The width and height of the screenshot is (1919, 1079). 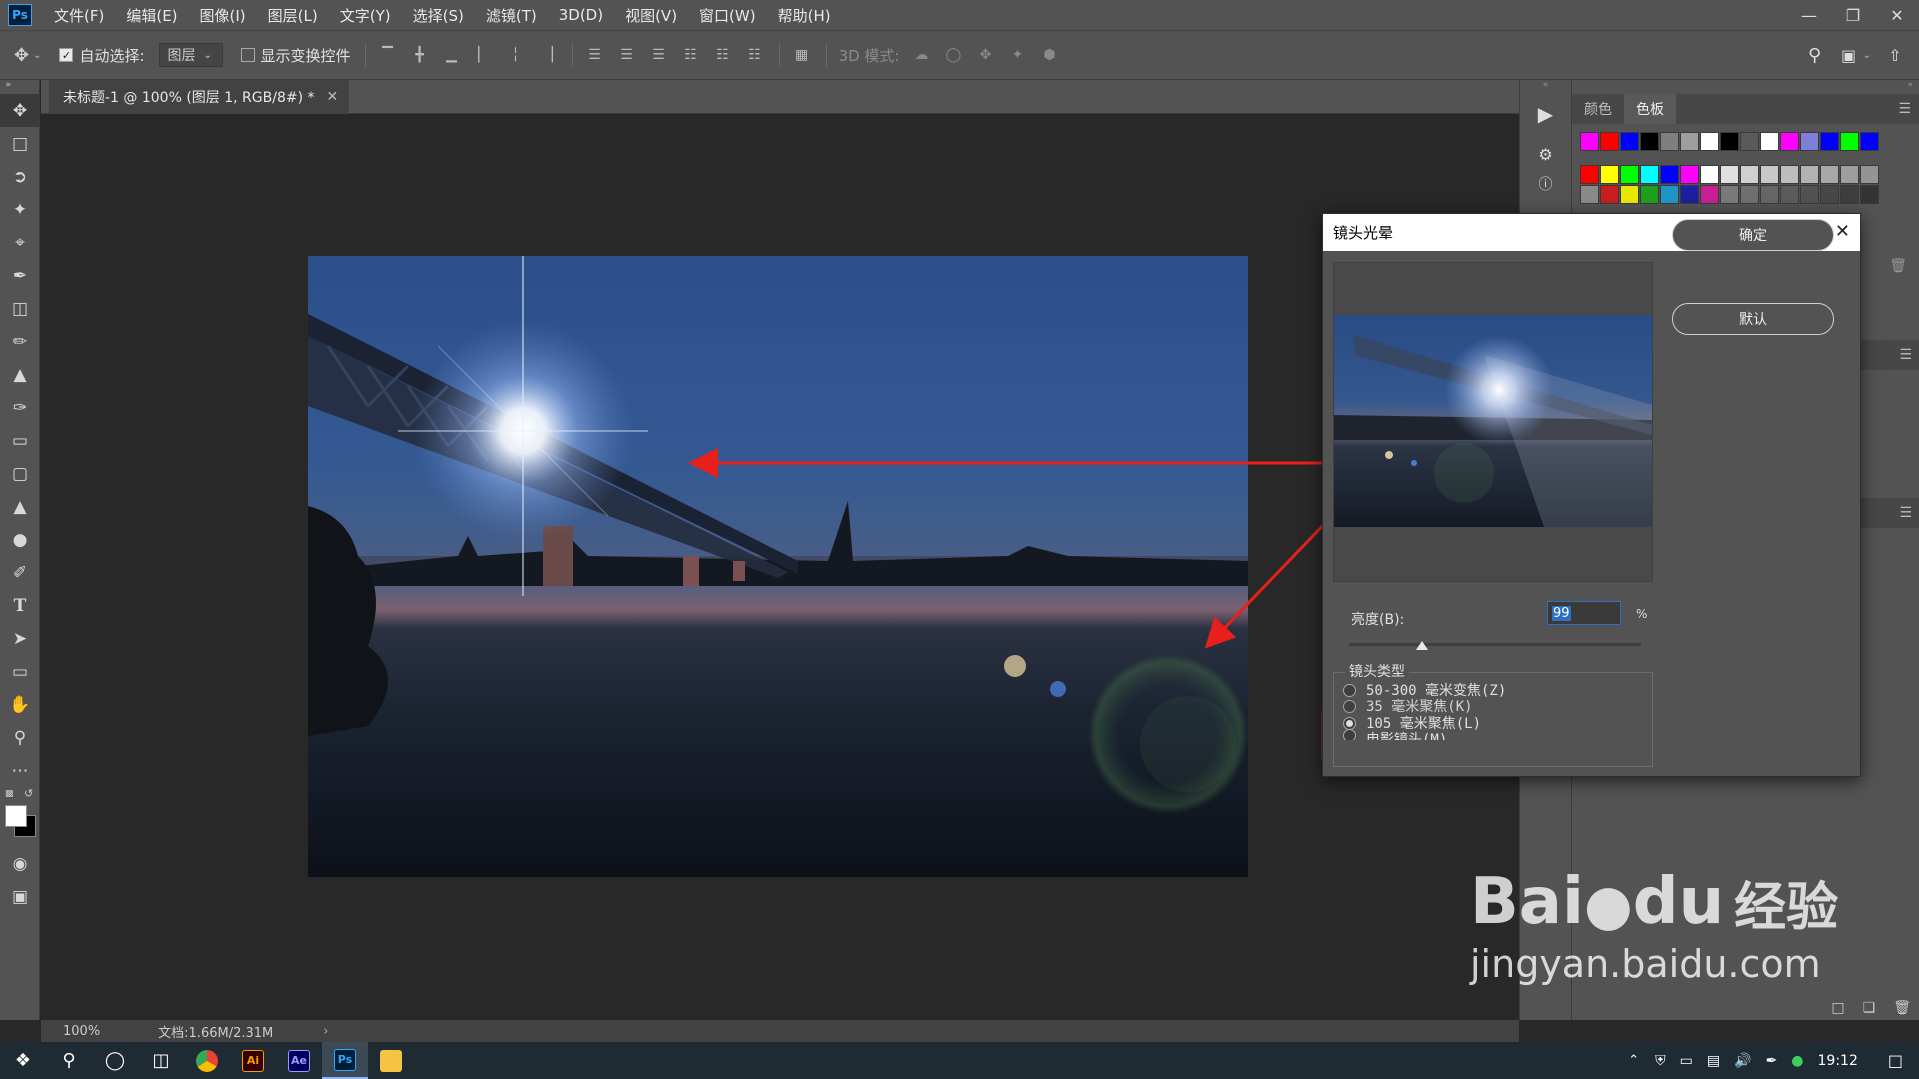 What do you see at coordinates (1395, 734) in the screenshot?
I see `lens-option-movie: 电影镜头(M)` at bounding box center [1395, 734].